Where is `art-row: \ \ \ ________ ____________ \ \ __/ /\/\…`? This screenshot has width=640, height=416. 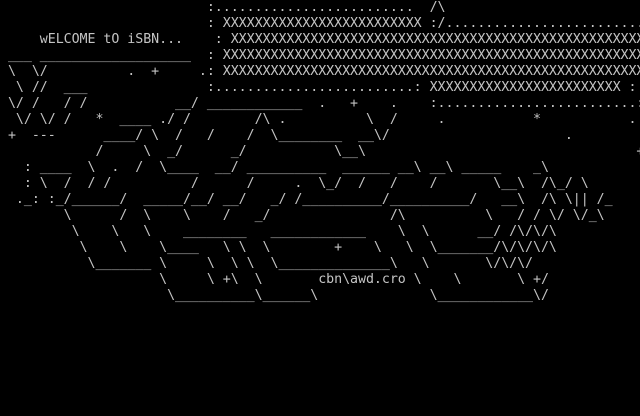
art-row: \ \ \ ________ ____________ \ \ __/ /\/\… is located at coordinates (278, 231).